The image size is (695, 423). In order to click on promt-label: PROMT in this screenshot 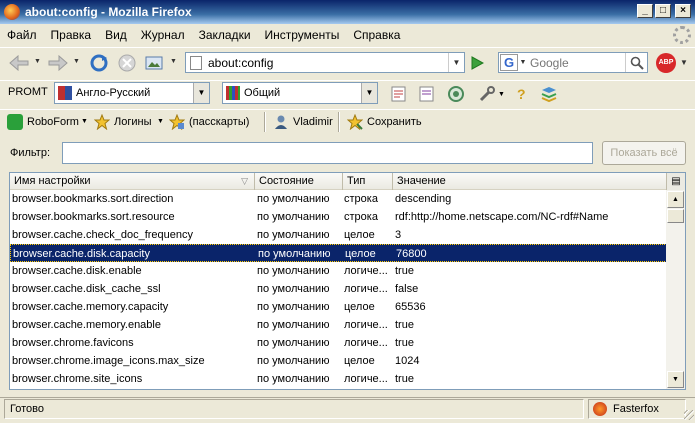, I will do `click(28, 92)`.